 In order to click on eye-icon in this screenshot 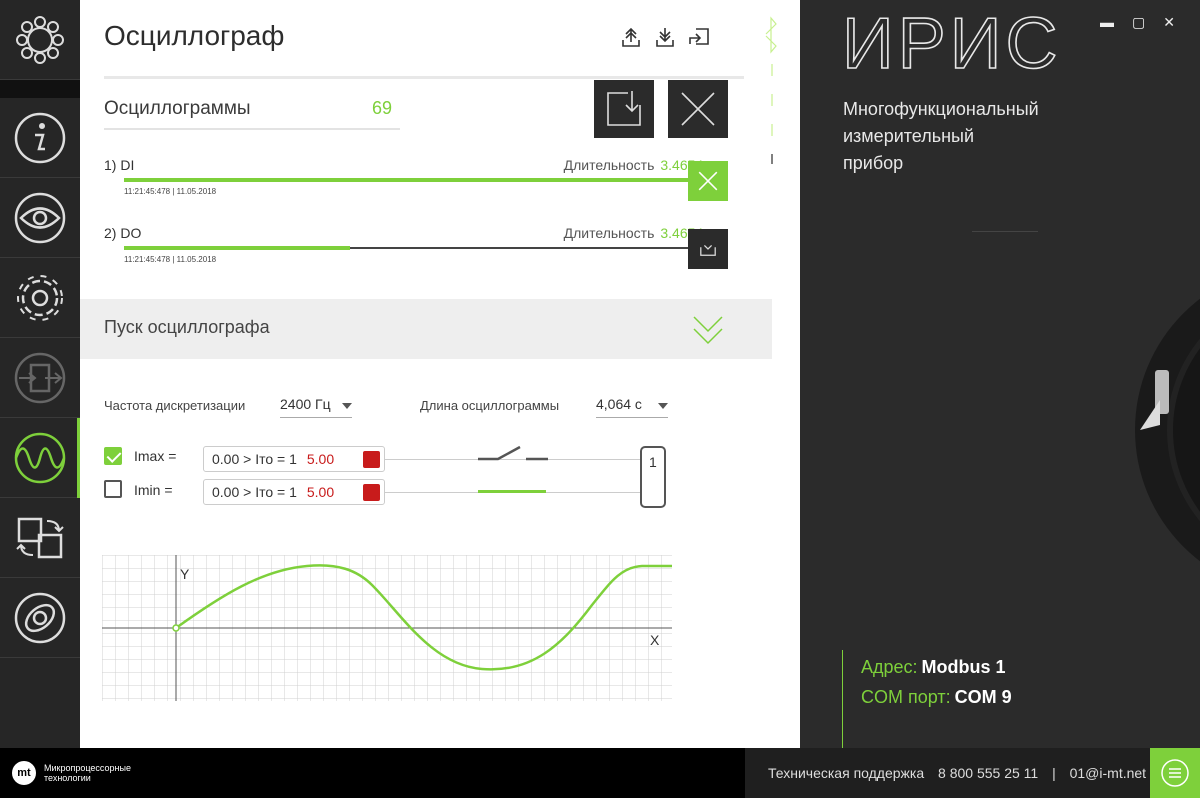, I will do `click(40, 217)`.